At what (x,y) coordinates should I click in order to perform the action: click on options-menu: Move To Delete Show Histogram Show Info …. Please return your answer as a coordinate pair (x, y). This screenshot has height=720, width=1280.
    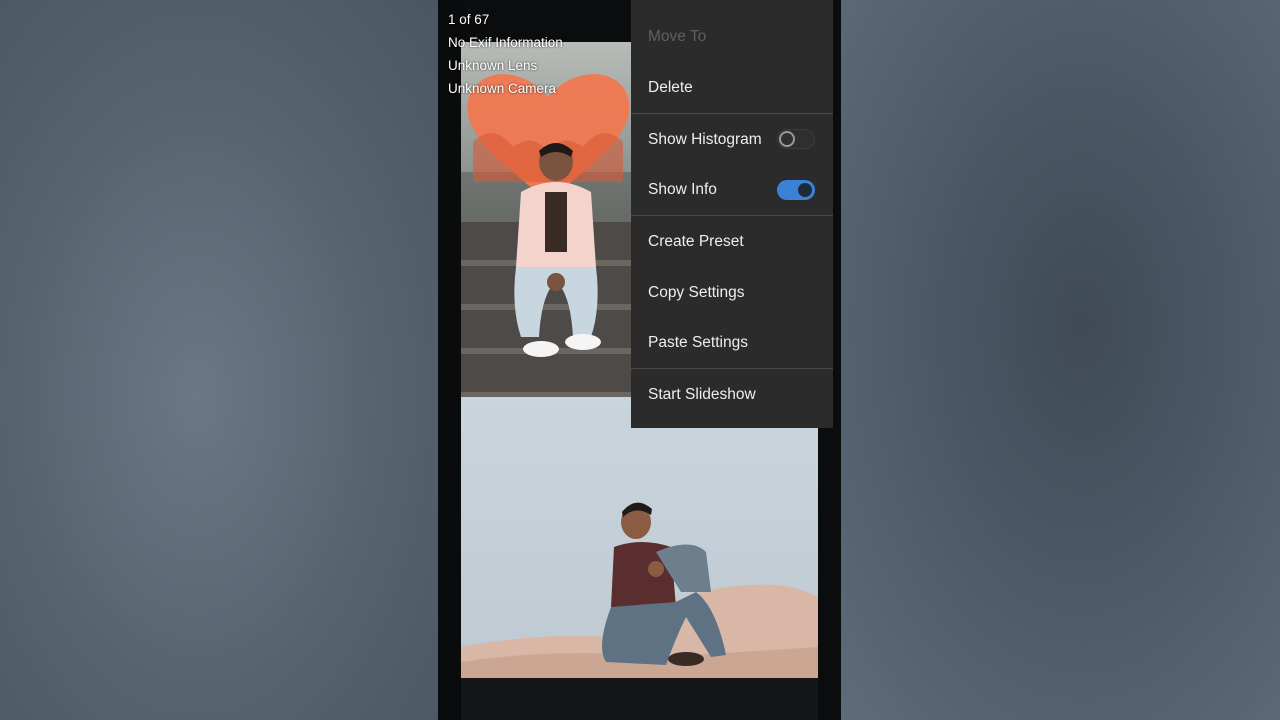
    Looking at the image, I should click on (732, 214).